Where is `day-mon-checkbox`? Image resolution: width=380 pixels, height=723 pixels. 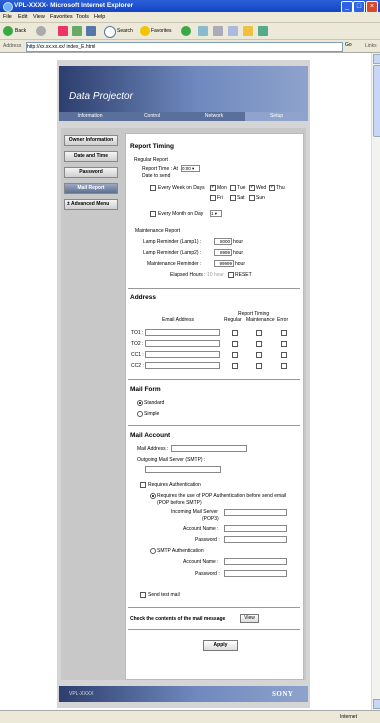
day-mon-checkbox is located at coordinates (213, 187).